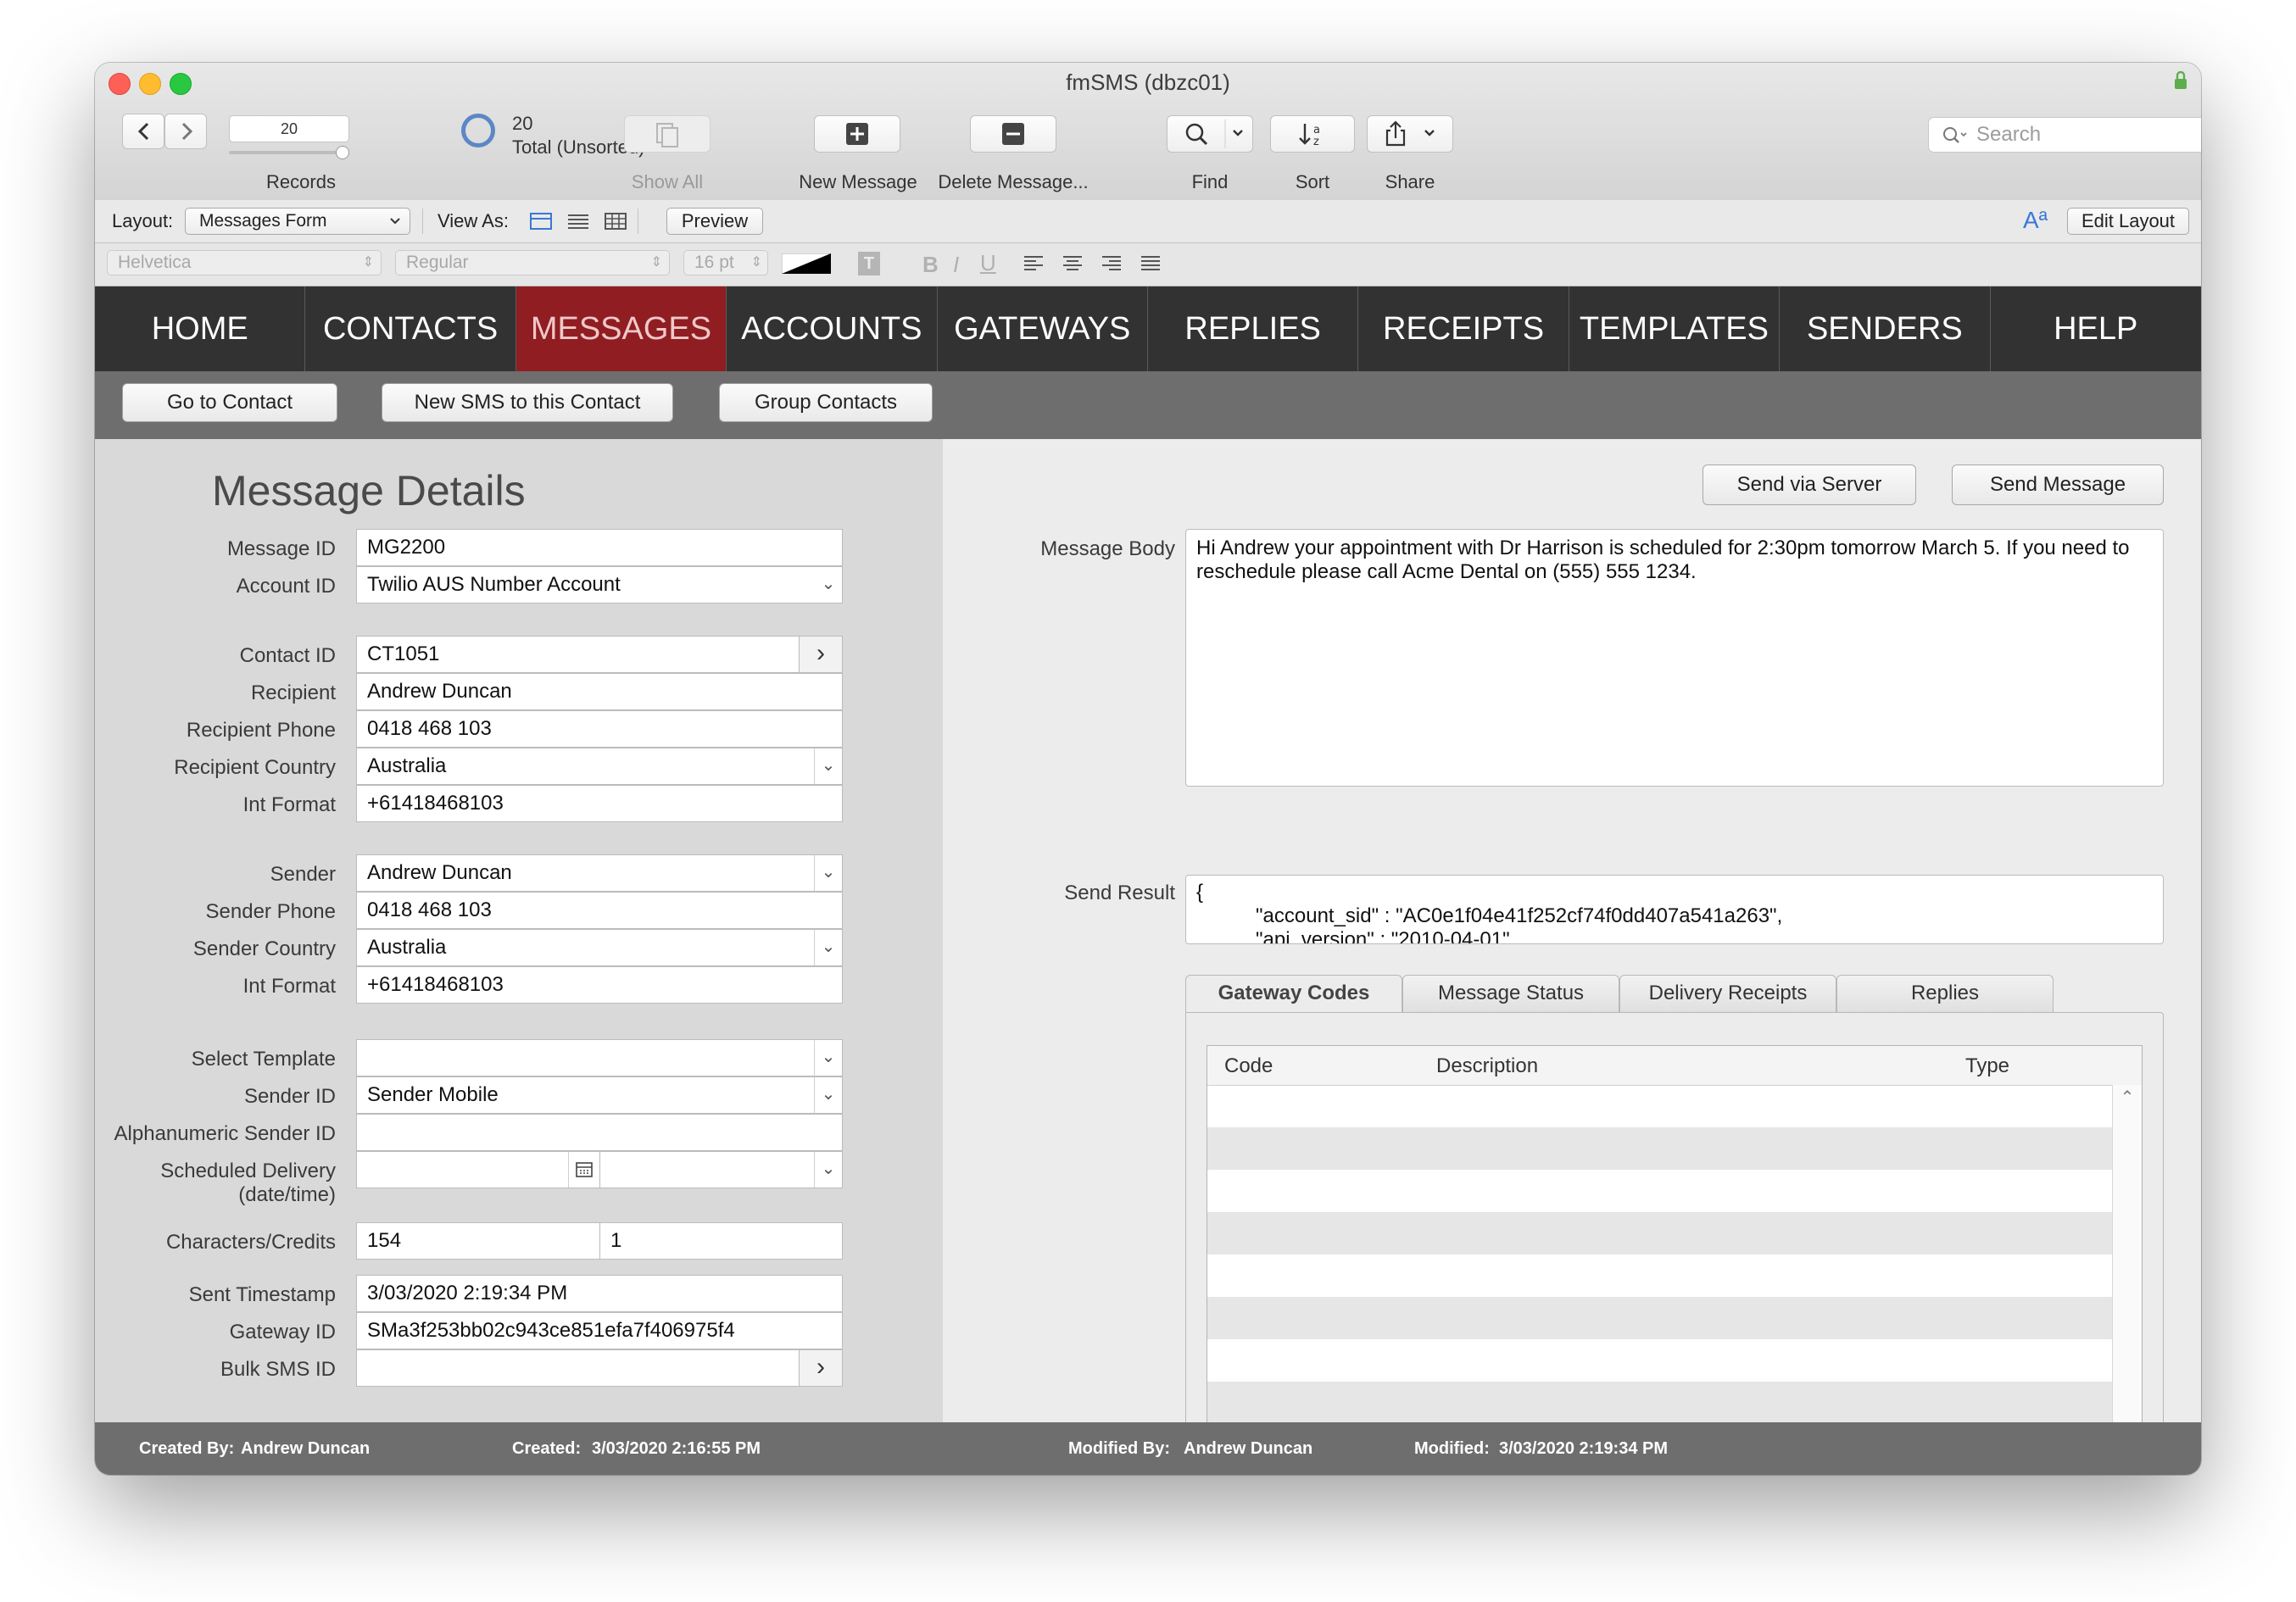 The width and height of the screenshot is (2296, 1602). Describe the element at coordinates (869, 263) in the screenshot. I see `highlight-icon: T` at that location.